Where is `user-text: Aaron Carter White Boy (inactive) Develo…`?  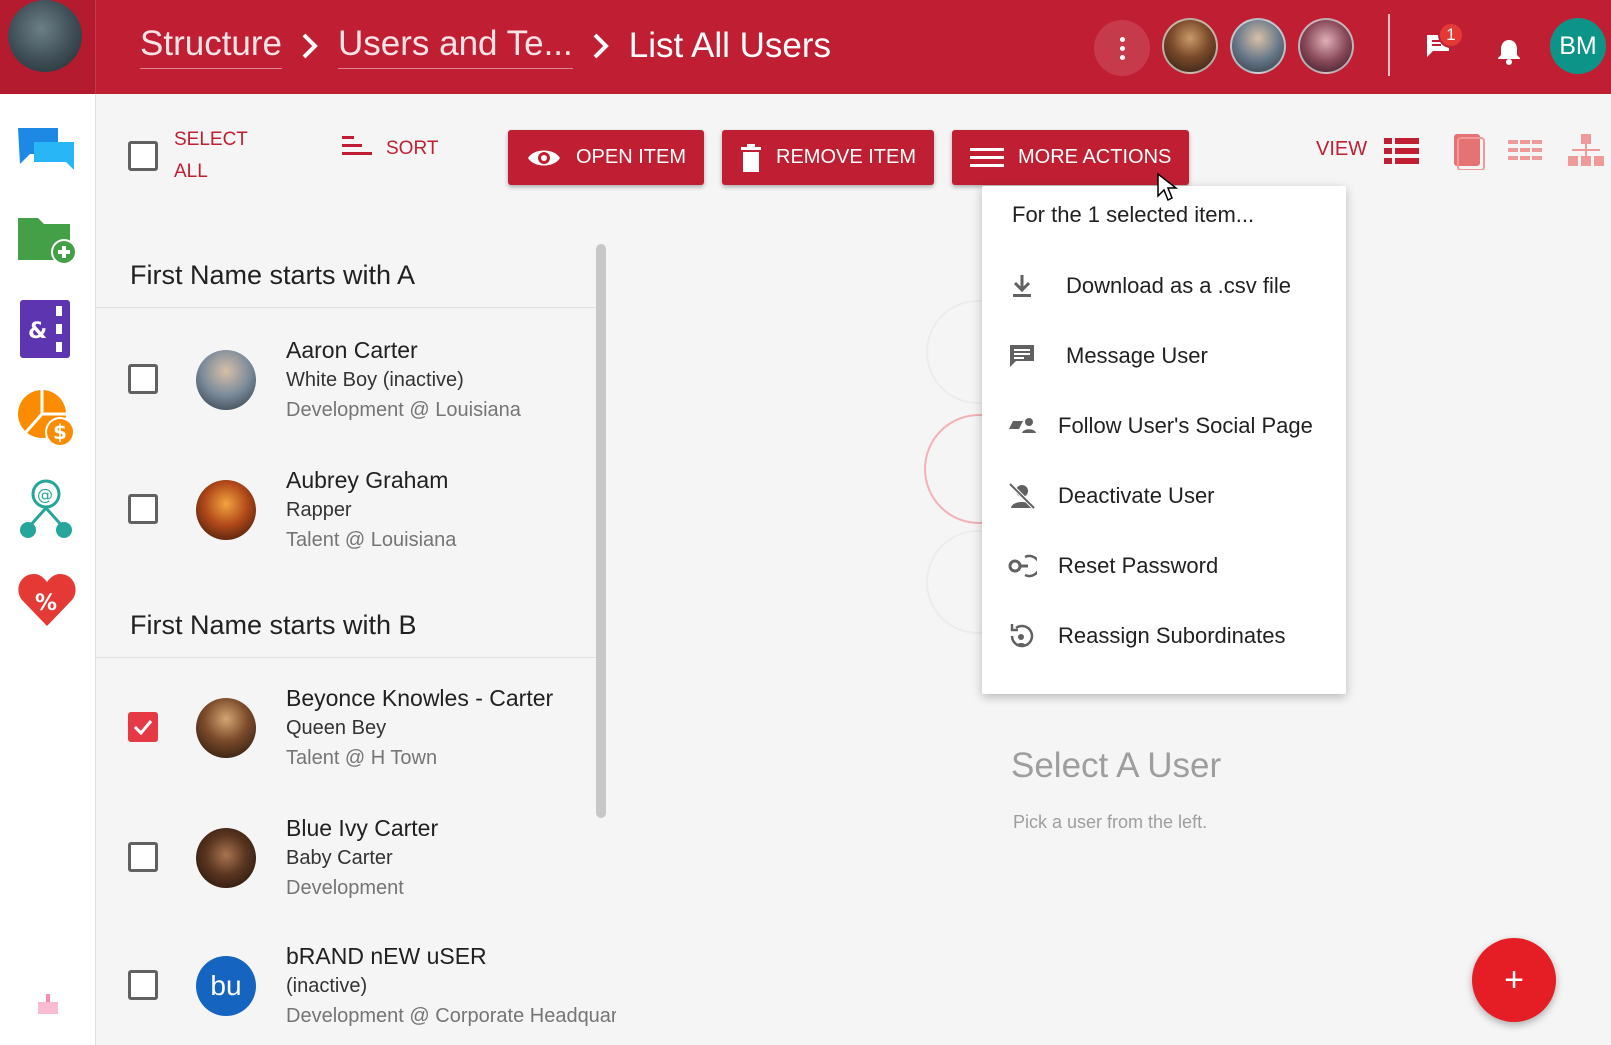 user-text: Aaron Carter White Boy (inactive) Develo… is located at coordinates (451, 380).